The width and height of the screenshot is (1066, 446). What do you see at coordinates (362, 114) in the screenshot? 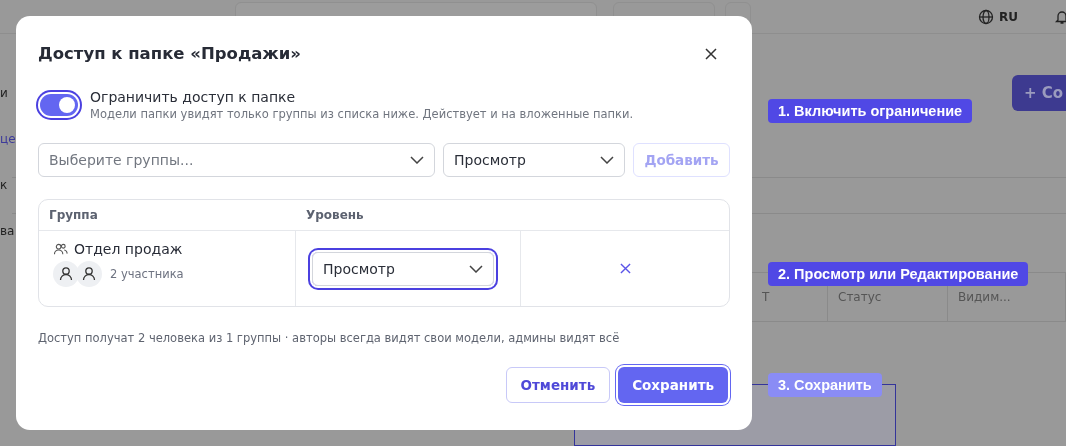
I see `toggle-hint: Модели папки увидят только группы из списка ниже. Действует и на вложенные папки.` at bounding box center [362, 114].